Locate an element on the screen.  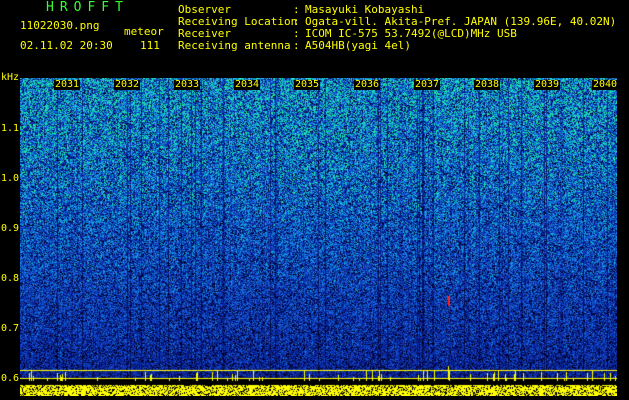
meteor-label: meteor is located at coordinates (144, 31).